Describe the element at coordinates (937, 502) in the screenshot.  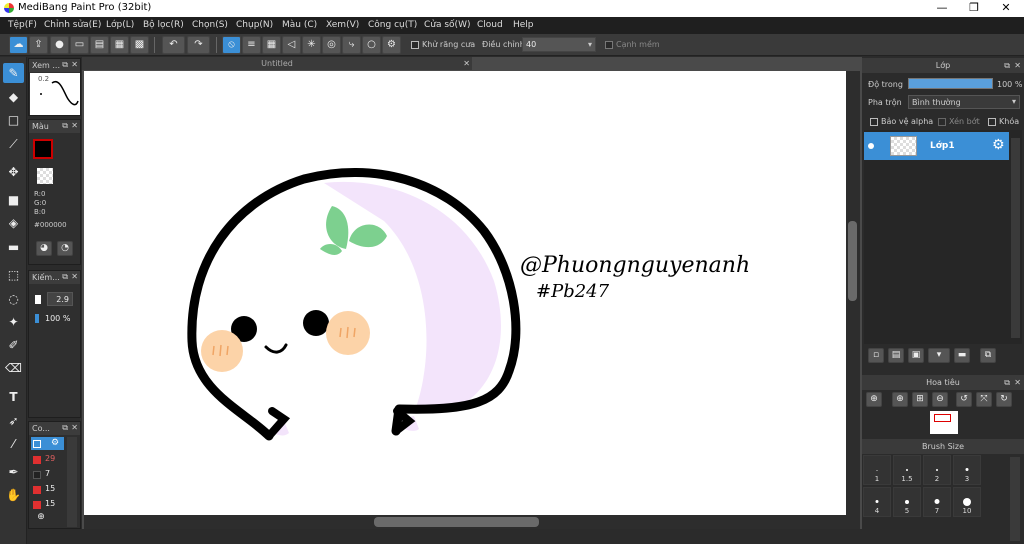
I see `brush-size-cell: 7` at that location.